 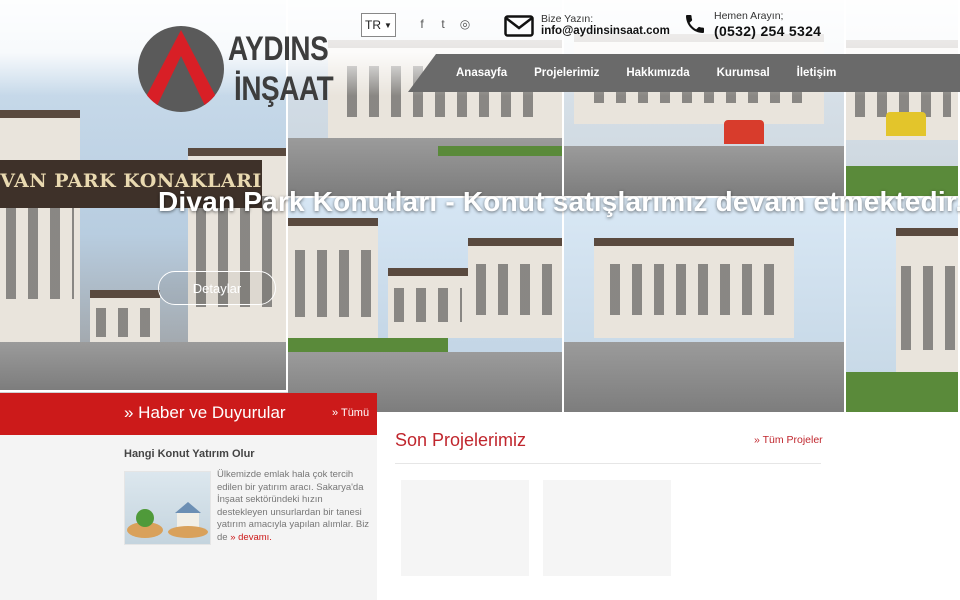 I want to click on phone-number: (0532) 254 5324, so click(x=767, y=31).